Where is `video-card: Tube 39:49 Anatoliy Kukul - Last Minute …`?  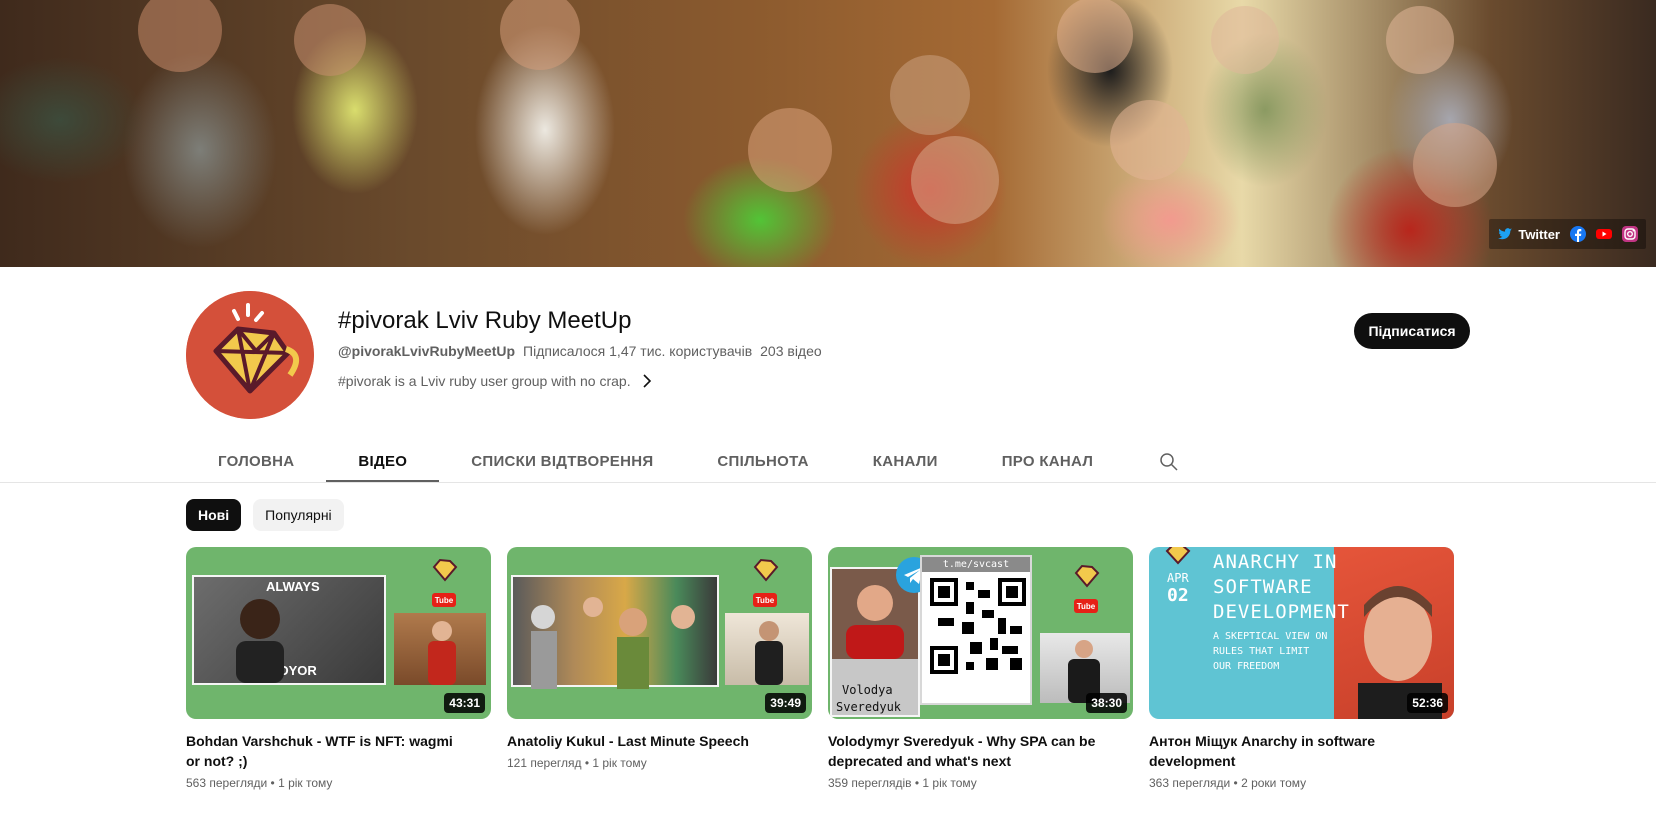
video-card: Tube 39:49 Anatoliy Kukul - Last Minute … is located at coordinates (659, 668).